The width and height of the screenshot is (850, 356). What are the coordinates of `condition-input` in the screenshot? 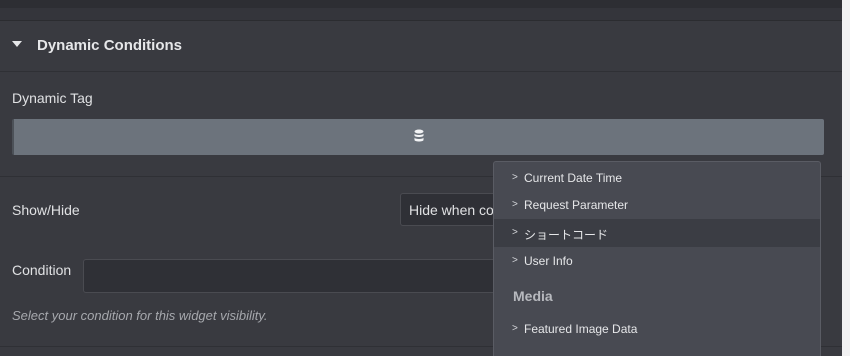 It's located at (293, 276).